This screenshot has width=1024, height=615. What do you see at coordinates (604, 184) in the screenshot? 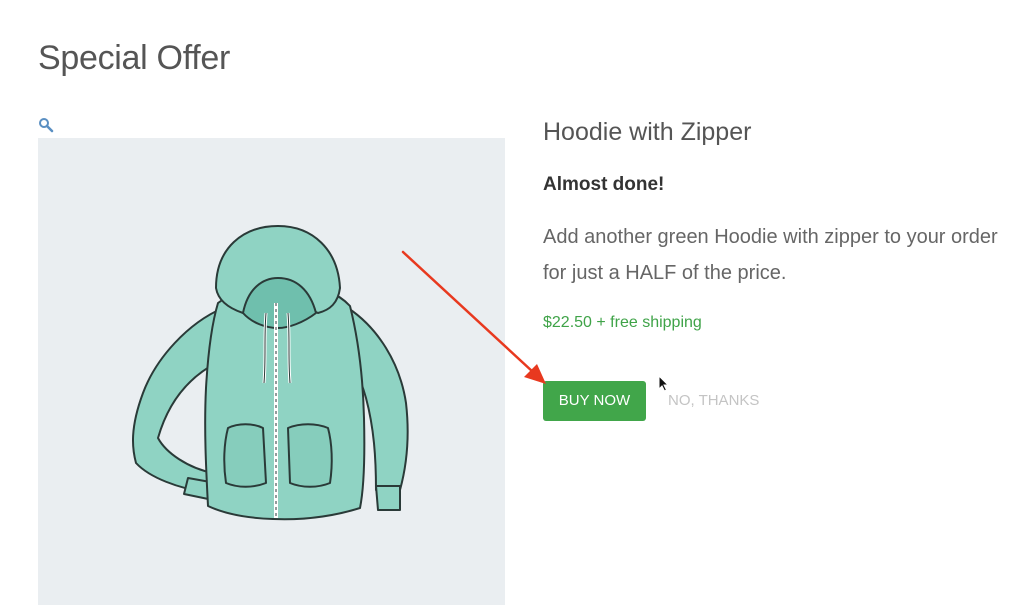
I see `offer-headline: Almost done!` at bounding box center [604, 184].